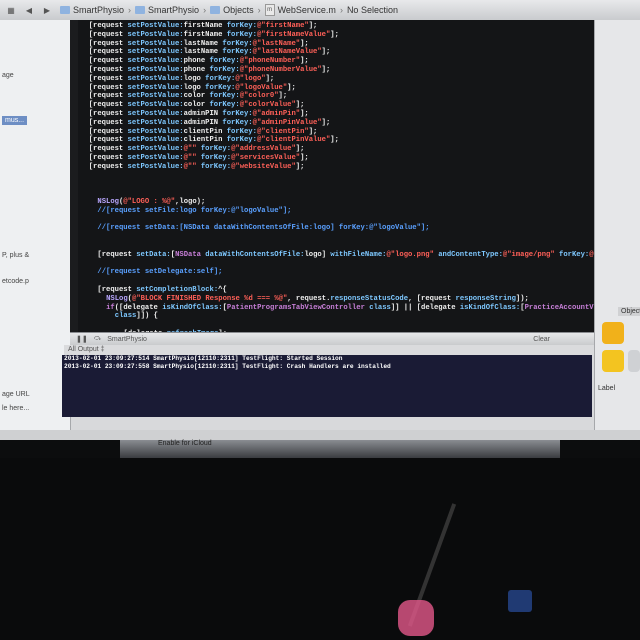 The height and width of the screenshot is (640, 640). I want to click on code-line: [request setCompletionBlock:^{, so click(161, 290).